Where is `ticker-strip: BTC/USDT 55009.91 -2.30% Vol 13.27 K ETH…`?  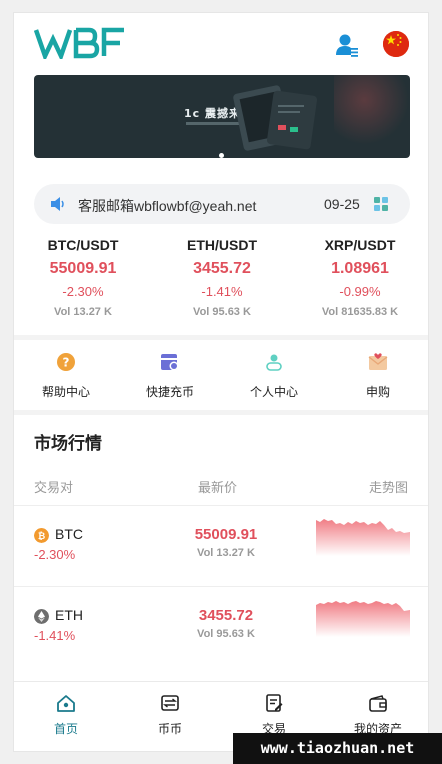
ticker-strip: BTC/USDT 55009.91 -2.30% Vol 13.27 K ETH… is located at coordinates (221, 284).